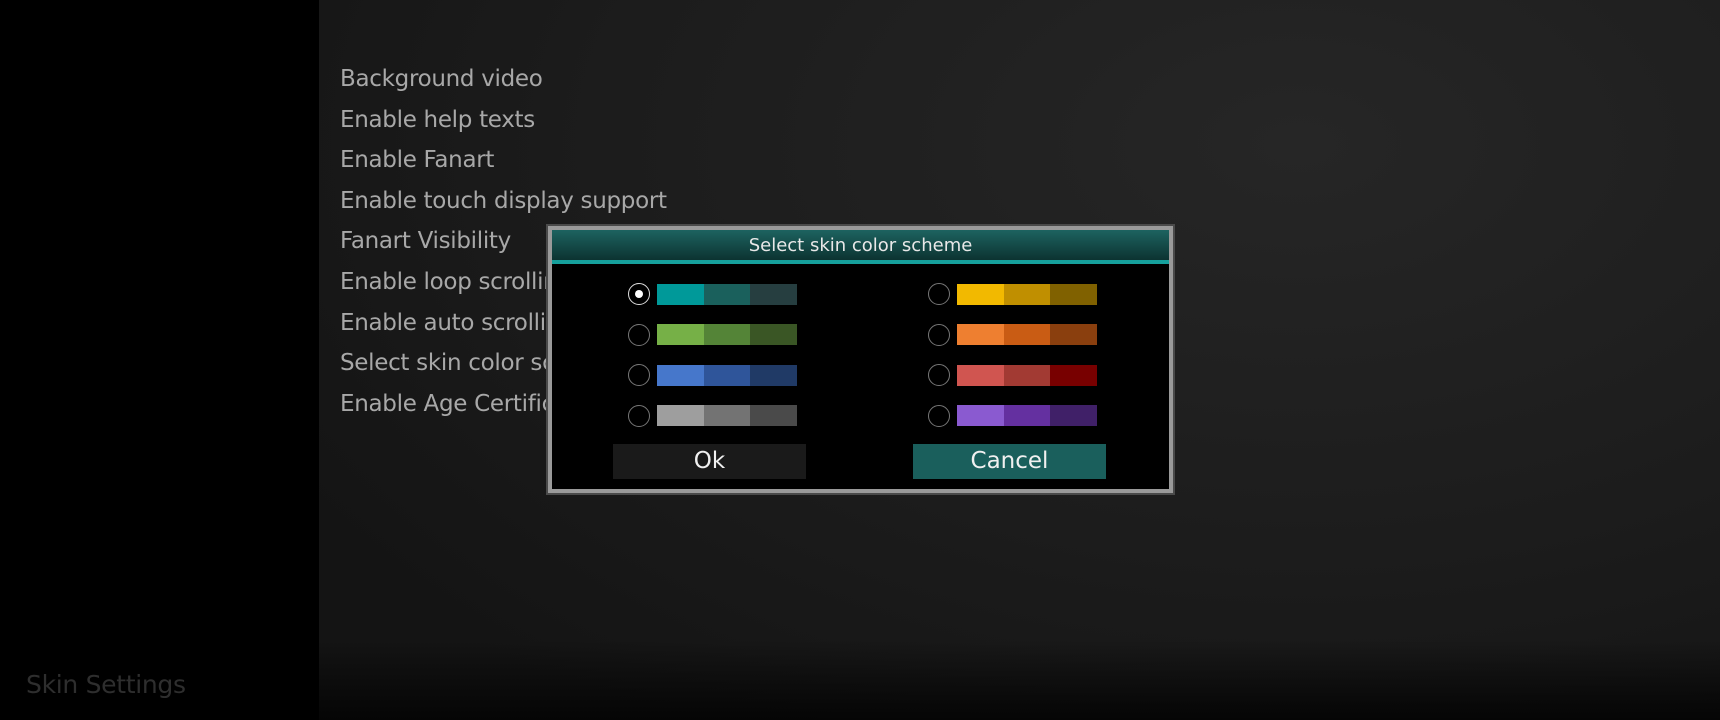 The height and width of the screenshot is (720, 1720). What do you see at coordinates (503, 82) in the screenshot?
I see `setting-background-video: Background video` at bounding box center [503, 82].